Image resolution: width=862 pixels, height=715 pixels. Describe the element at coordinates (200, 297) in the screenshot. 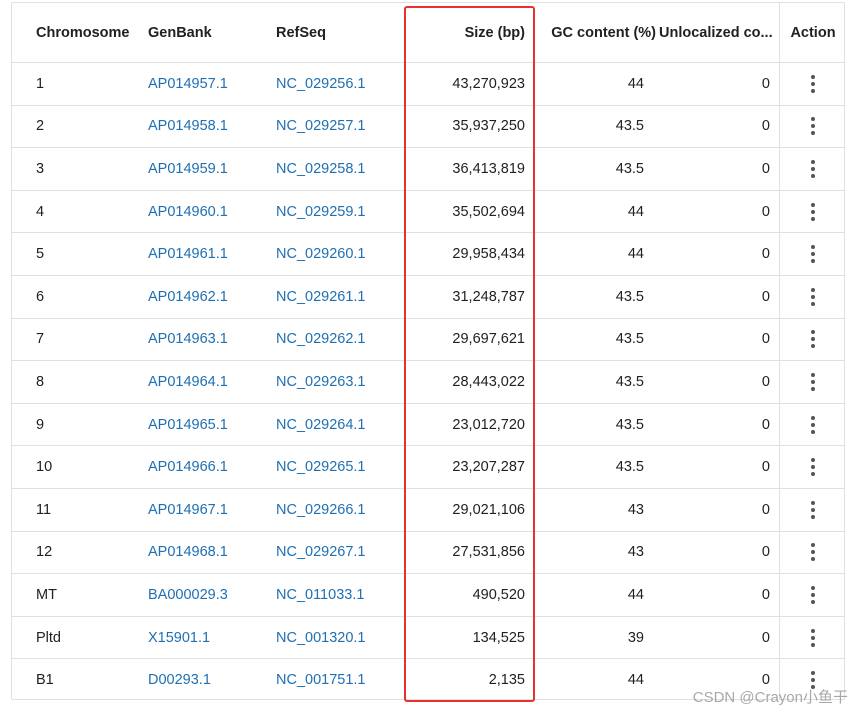

I see `genbank-link: AP014962.1` at that location.